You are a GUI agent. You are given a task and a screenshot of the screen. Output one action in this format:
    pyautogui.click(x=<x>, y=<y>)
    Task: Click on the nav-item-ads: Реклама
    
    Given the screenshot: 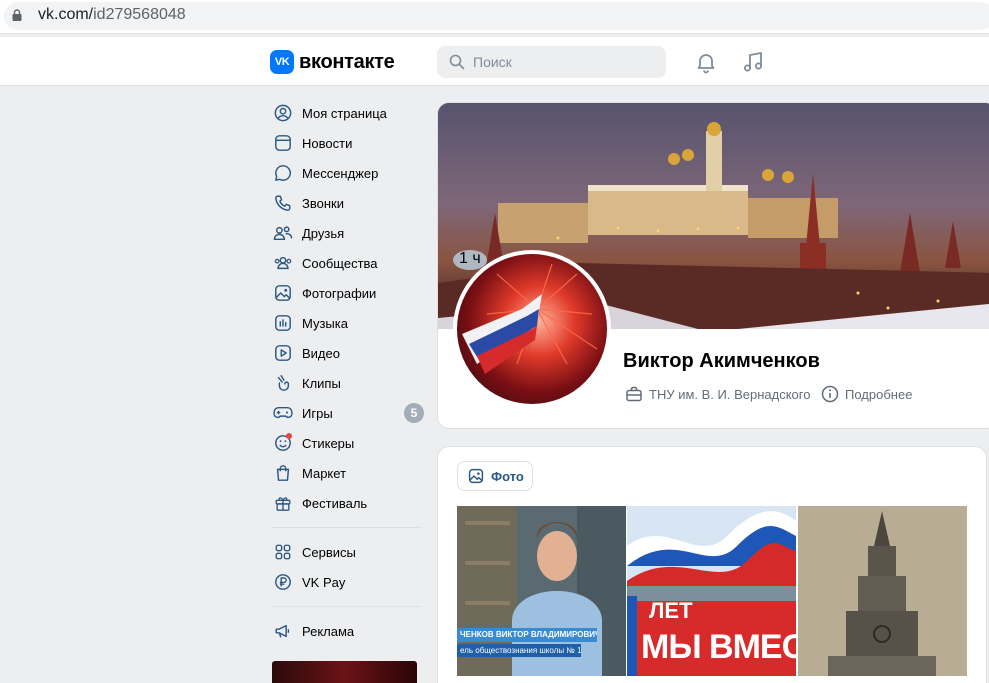 What is the action you would take?
    pyautogui.click(x=350, y=631)
    